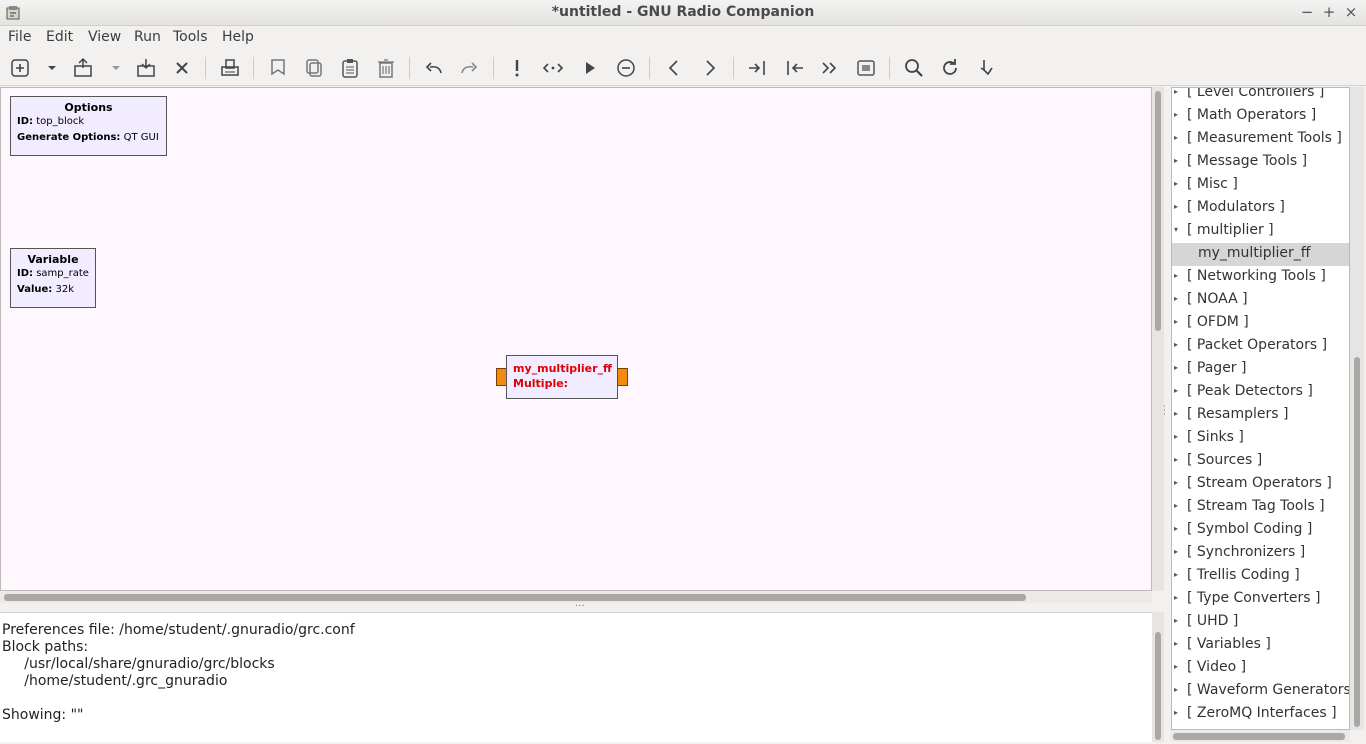 Image resolution: width=1366 pixels, height=744 pixels. What do you see at coordinates (1260, 484) in the screenshot?
I see `tree-category: ▸ [ Stream Operators ]` at bounding box center [1260, 484].